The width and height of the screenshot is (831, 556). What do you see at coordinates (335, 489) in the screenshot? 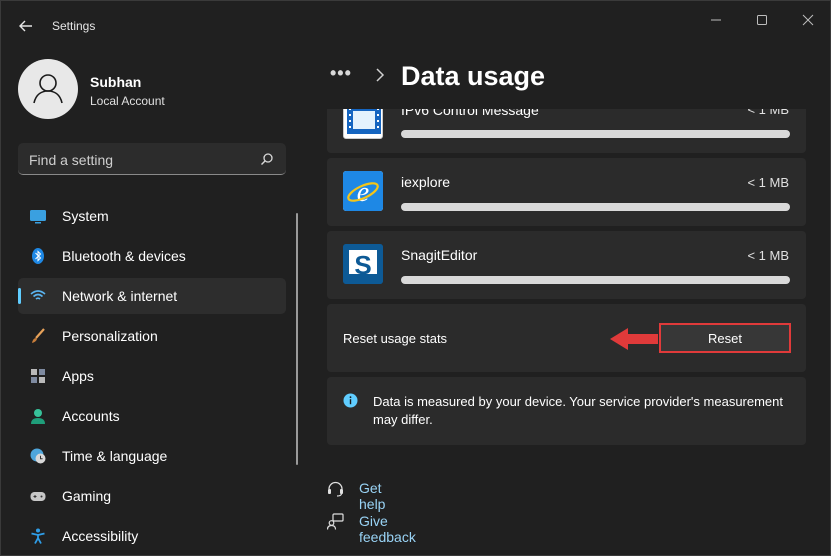
I see `help-icon` at bounding box center [335, 489].